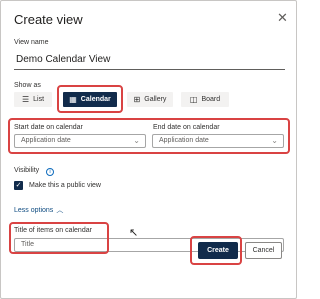 This screenshot has height=299, width=320. What do you see at coordinates (27, 85) in the screenshot?
I see `show-as-label: Show as` at bounding box center [27, 85].